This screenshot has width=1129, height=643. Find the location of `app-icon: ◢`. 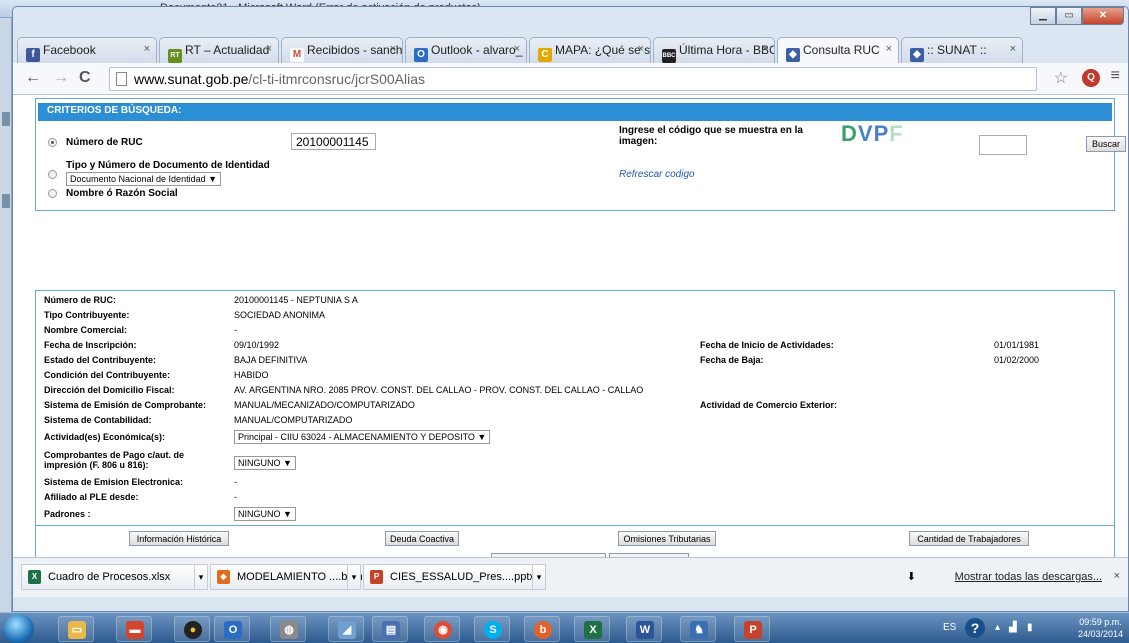

app-icon: ◢ is located at coordinates (347, 630).